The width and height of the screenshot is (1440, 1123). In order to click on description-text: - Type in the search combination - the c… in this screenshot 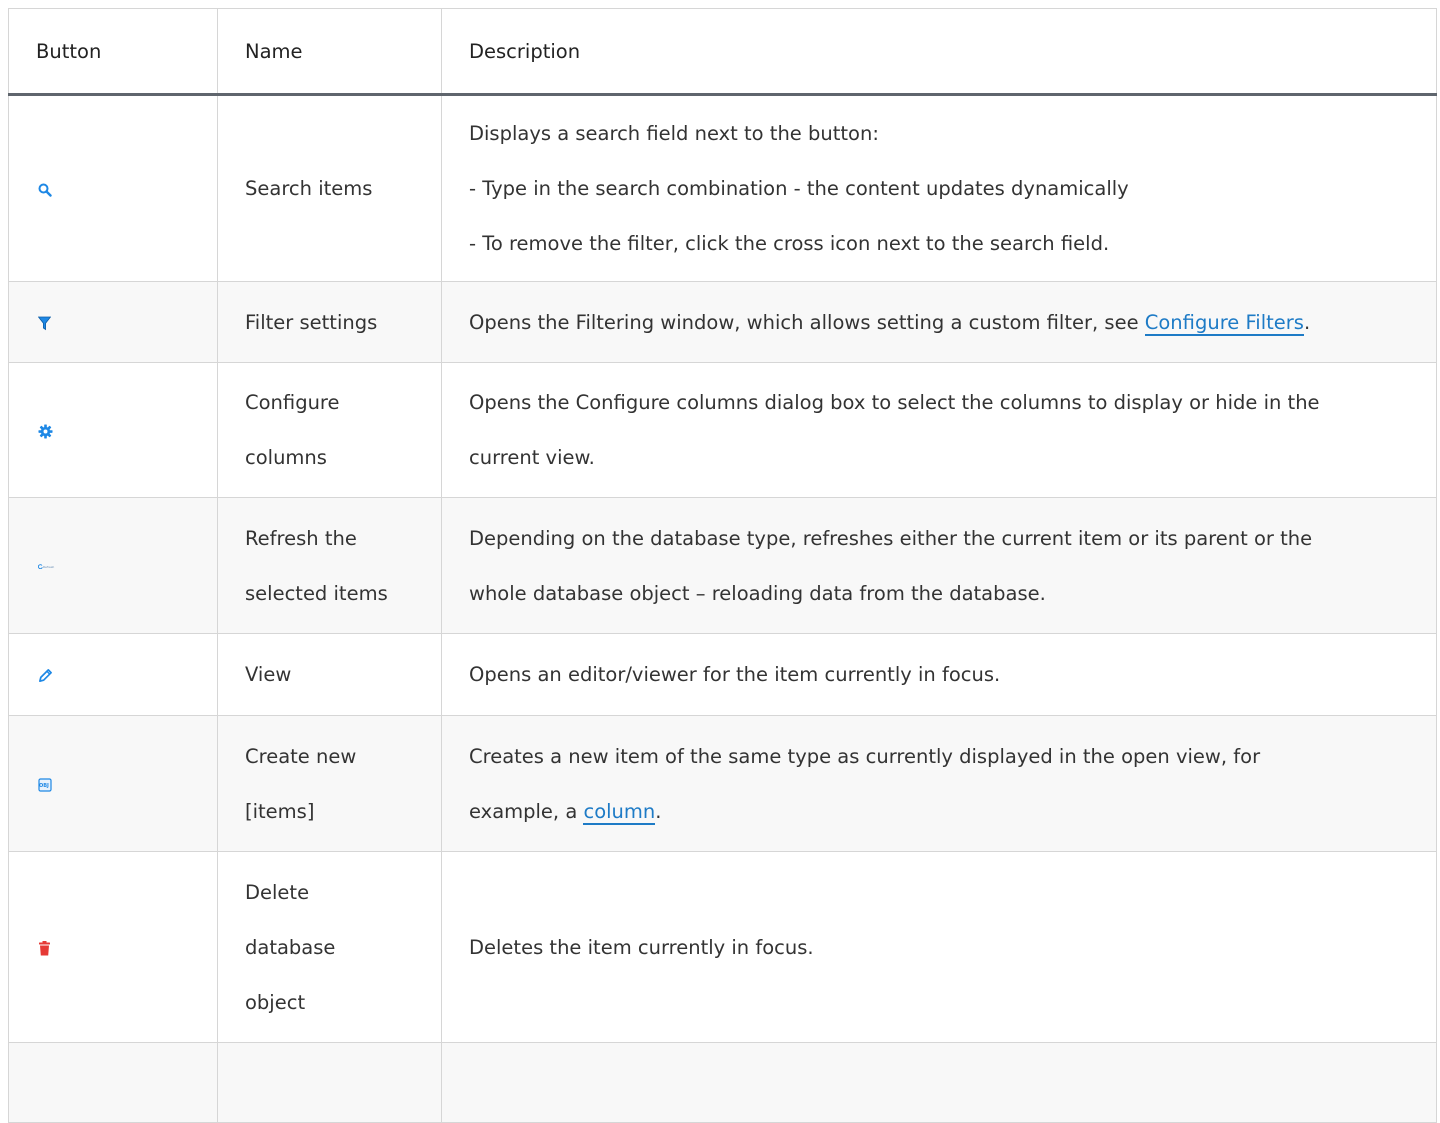, I will do `click(799, 188)`.